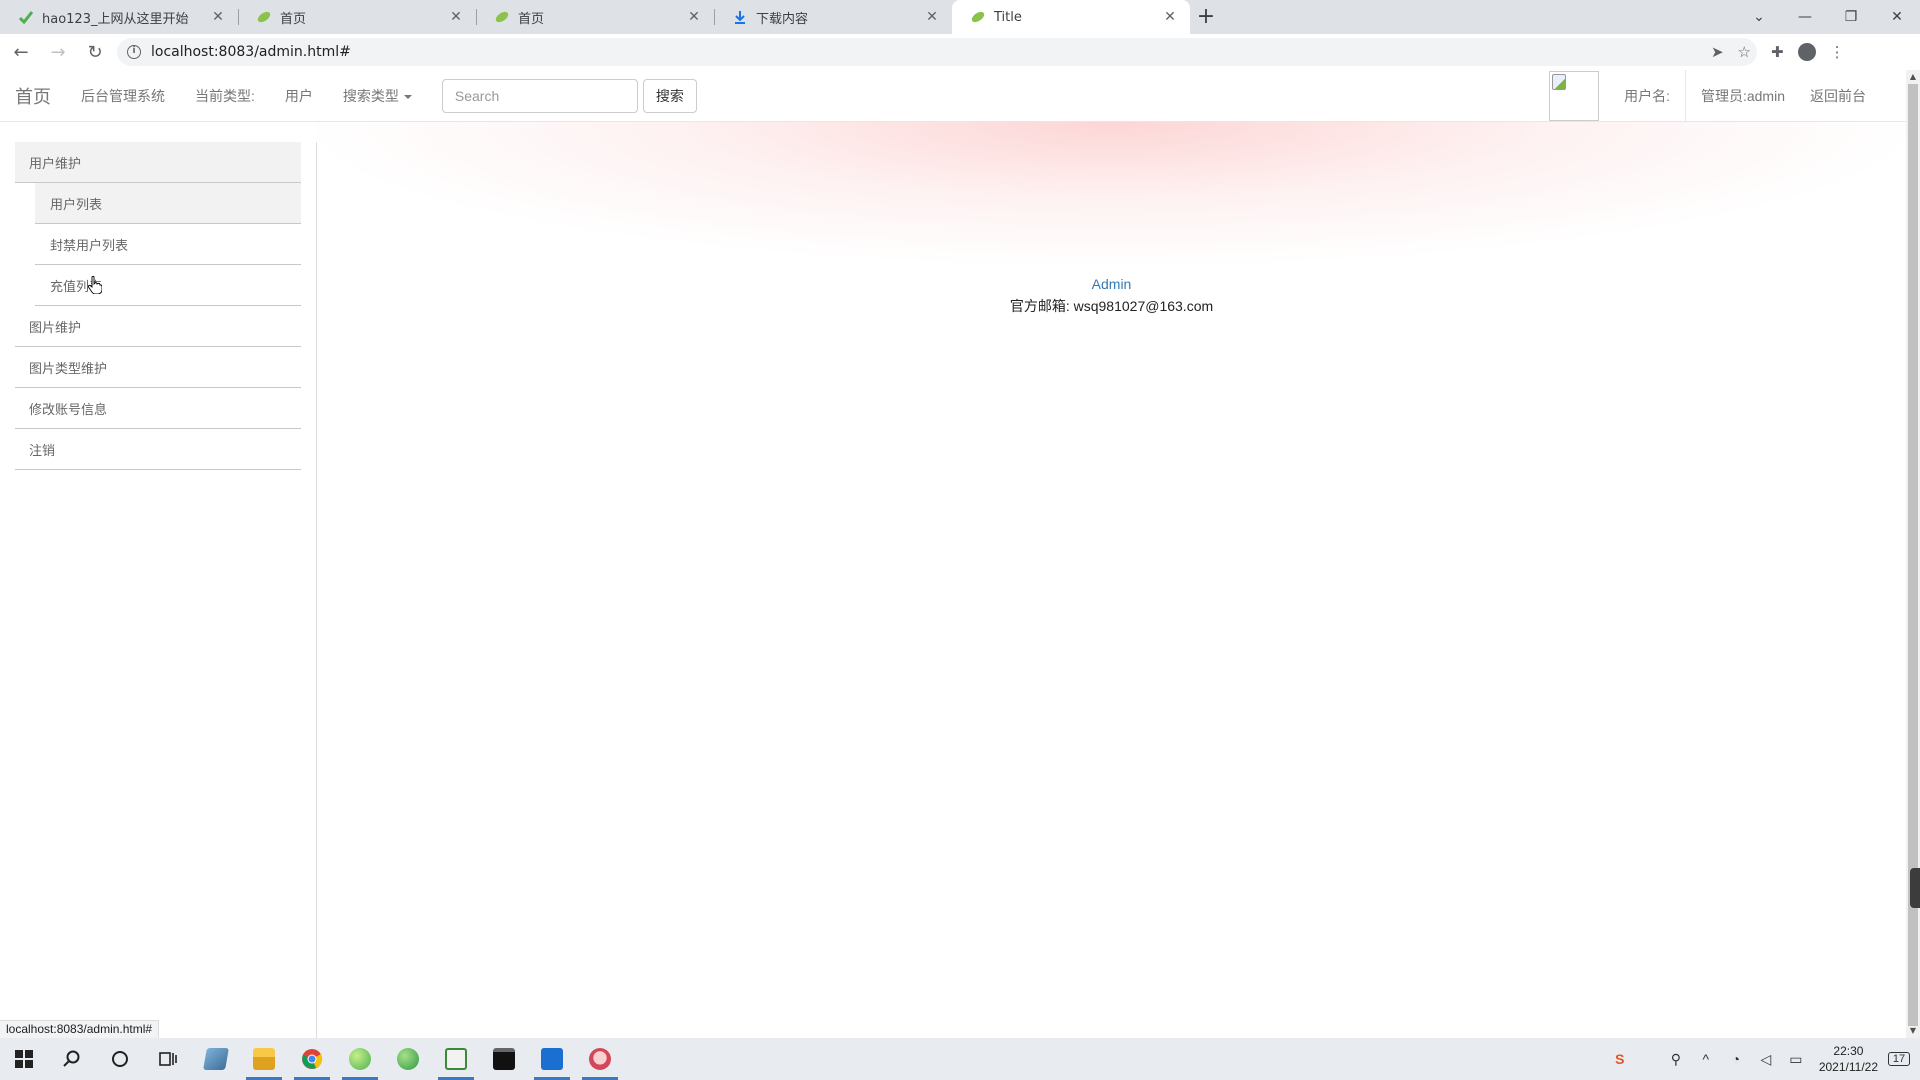 This screenshot has width=1920, height=1080. I want to click on wps-s-icon: S, so click(1620, 1059).